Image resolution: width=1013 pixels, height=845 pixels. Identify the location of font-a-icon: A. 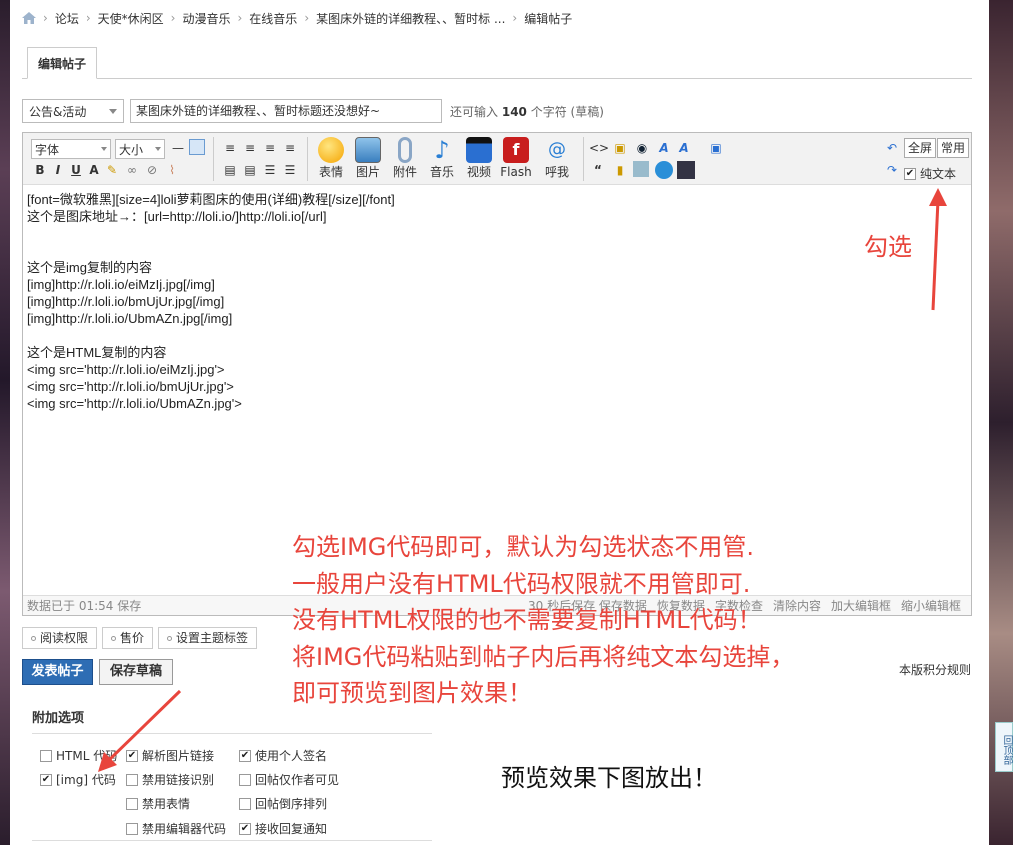
(664, 148).